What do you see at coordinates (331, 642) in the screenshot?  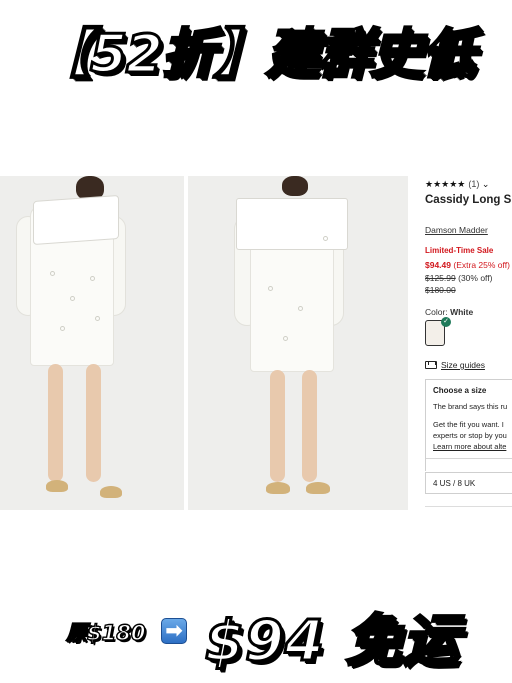 I see `final-price-promo: $94 免运` at bounding box center [331, 642].